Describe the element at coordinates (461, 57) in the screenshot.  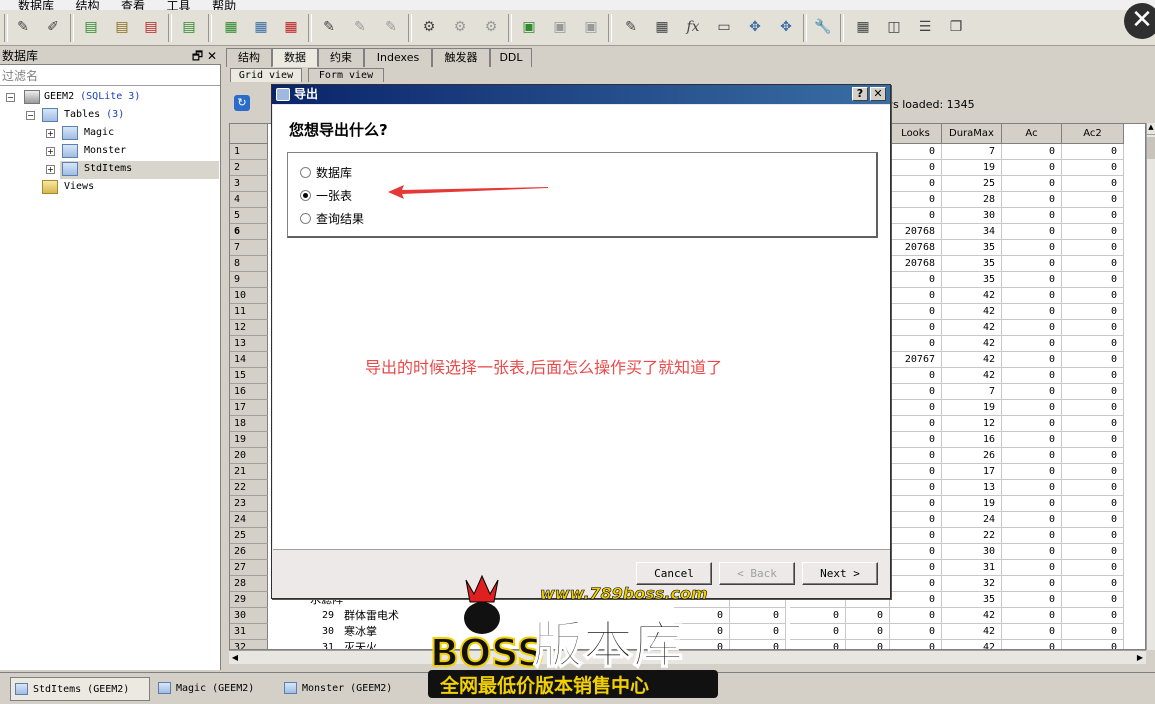
I see `tab-triggers: 触发器` at that location.